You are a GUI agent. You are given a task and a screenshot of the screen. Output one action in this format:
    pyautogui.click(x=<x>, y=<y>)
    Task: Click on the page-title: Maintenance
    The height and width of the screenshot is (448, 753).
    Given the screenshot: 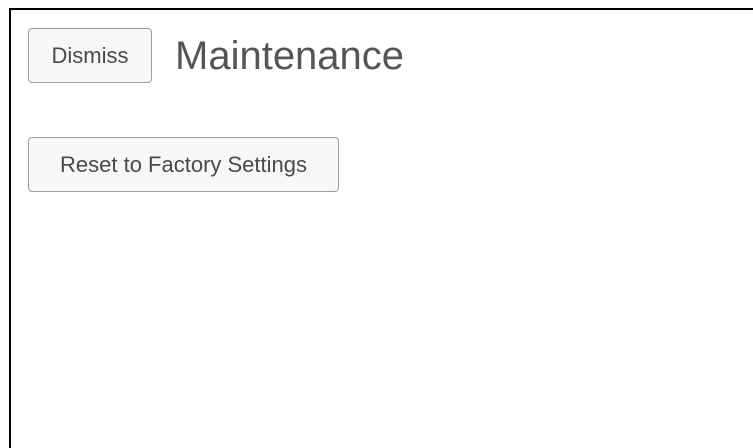 What is the action you would take?
    pyautogui.click(x=290, y=55)
    